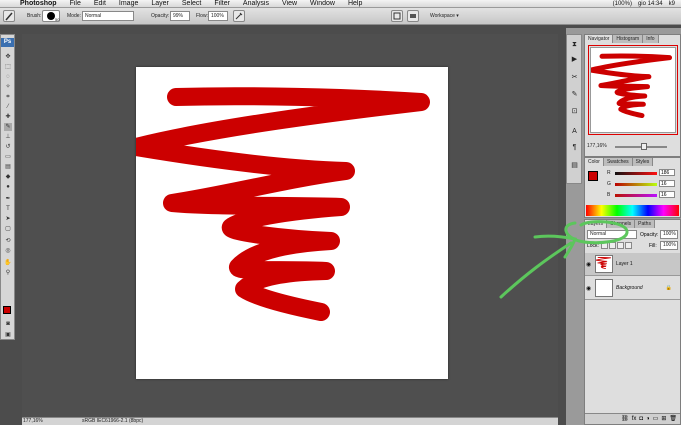  Describe the element at coordinates (397, 16) in the screenshot. I see `brushes-panel-button` at that location.